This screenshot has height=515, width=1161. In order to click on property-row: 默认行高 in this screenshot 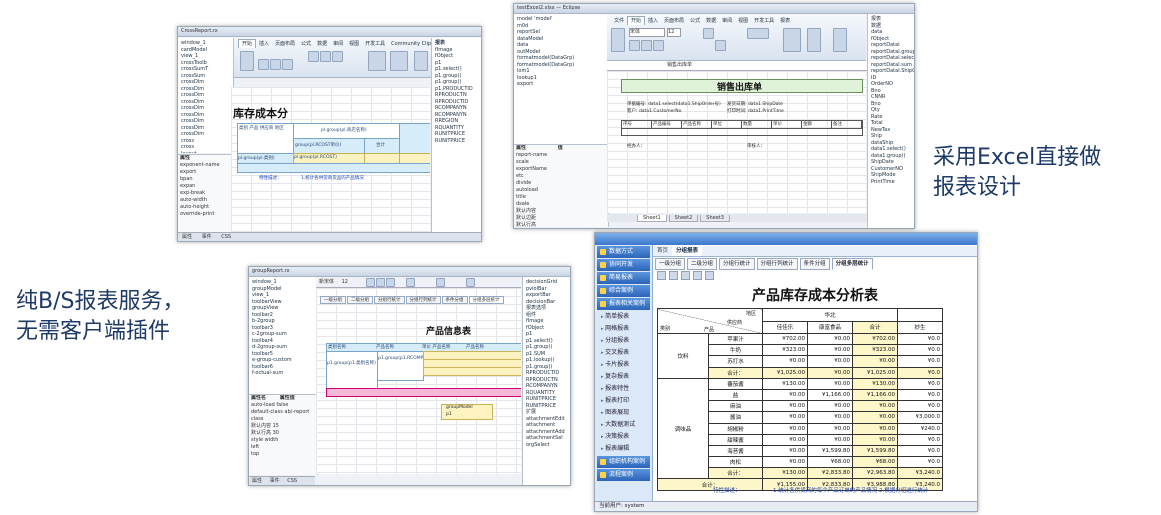, I will do `click(562, 224)`.